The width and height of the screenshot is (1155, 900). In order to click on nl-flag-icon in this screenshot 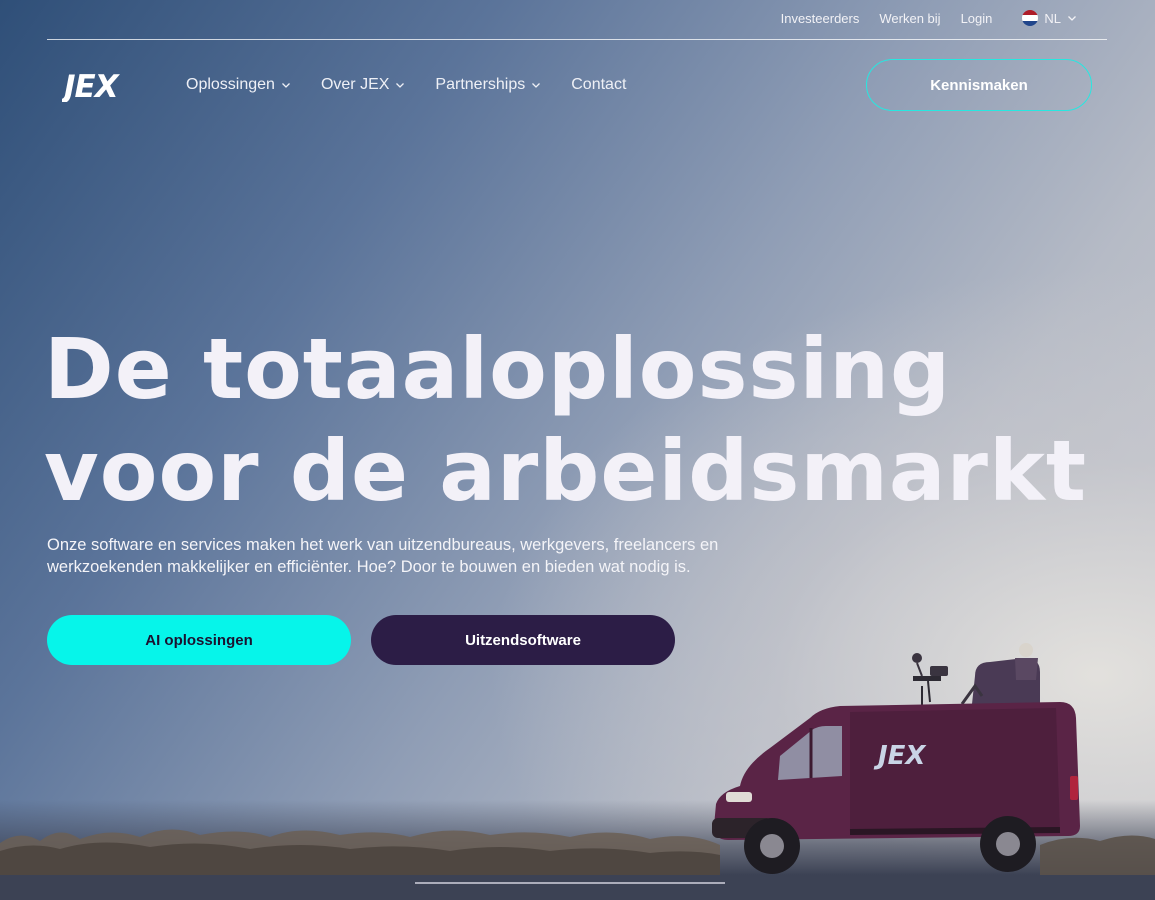, I will do `click(1030, 18)`.